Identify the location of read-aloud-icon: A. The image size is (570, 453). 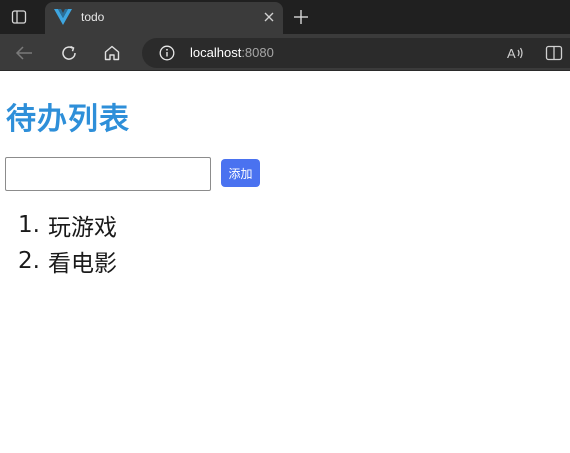
(516, 53).